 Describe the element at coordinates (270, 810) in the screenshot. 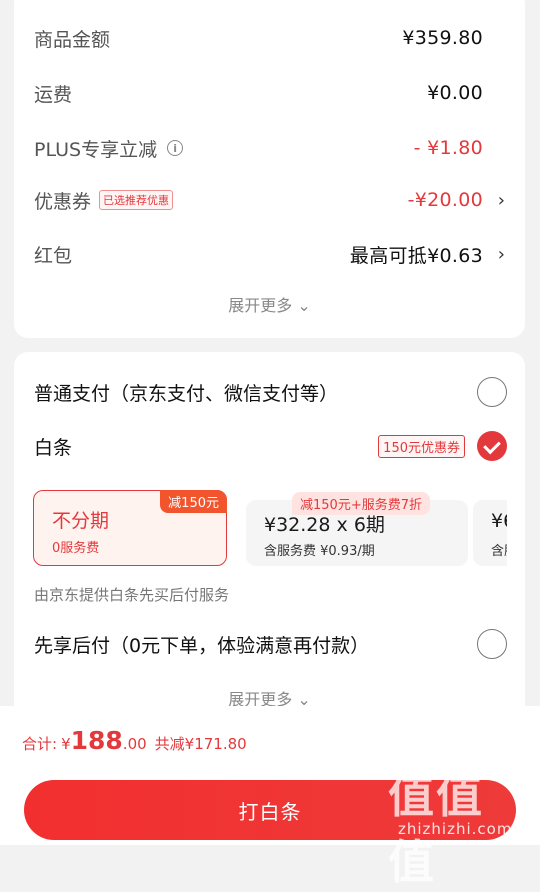

I see `pay-baitiao-button: 打白条` at that location.